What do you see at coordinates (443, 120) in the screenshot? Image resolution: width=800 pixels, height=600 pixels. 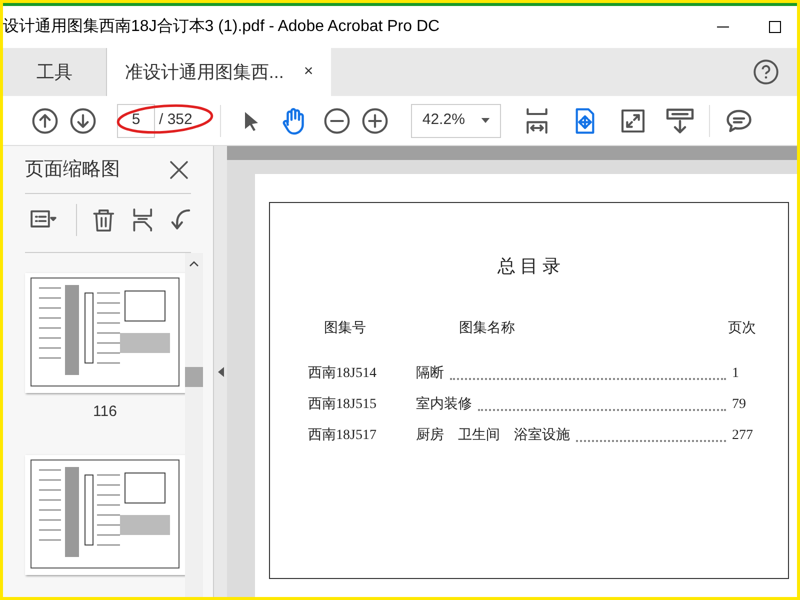 I see `zoom-value: 42.2%` at bounding box center [443, 120].